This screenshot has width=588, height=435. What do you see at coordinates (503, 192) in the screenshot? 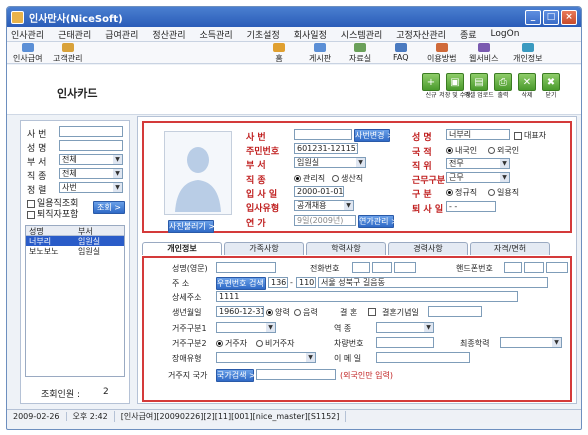
I see `daily-radio: 일용직` at bounding box center [503, 192].